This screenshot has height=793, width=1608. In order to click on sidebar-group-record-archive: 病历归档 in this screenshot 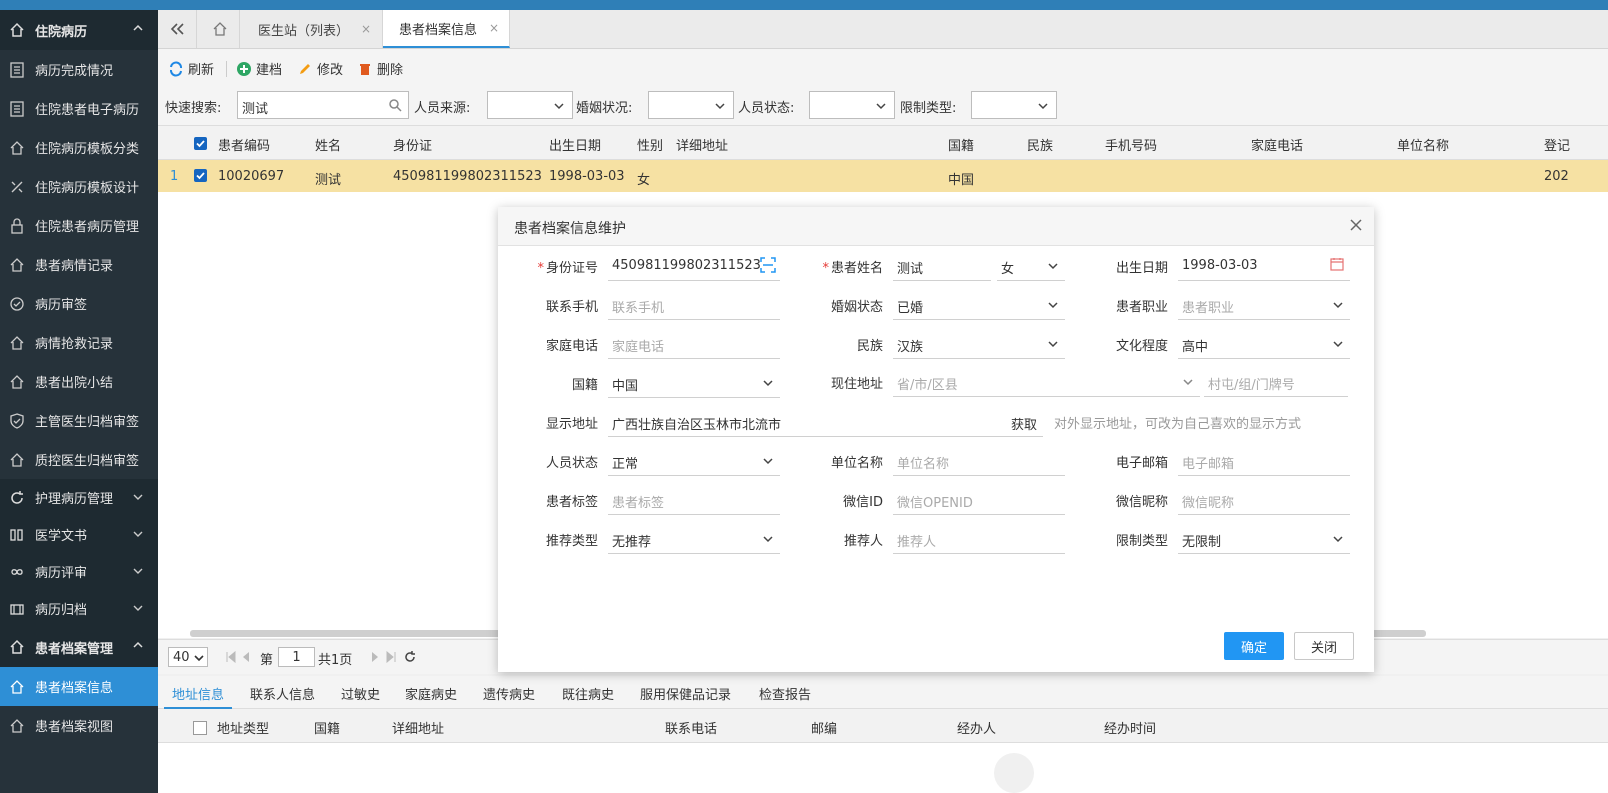, I will do `click(79, 608)`.